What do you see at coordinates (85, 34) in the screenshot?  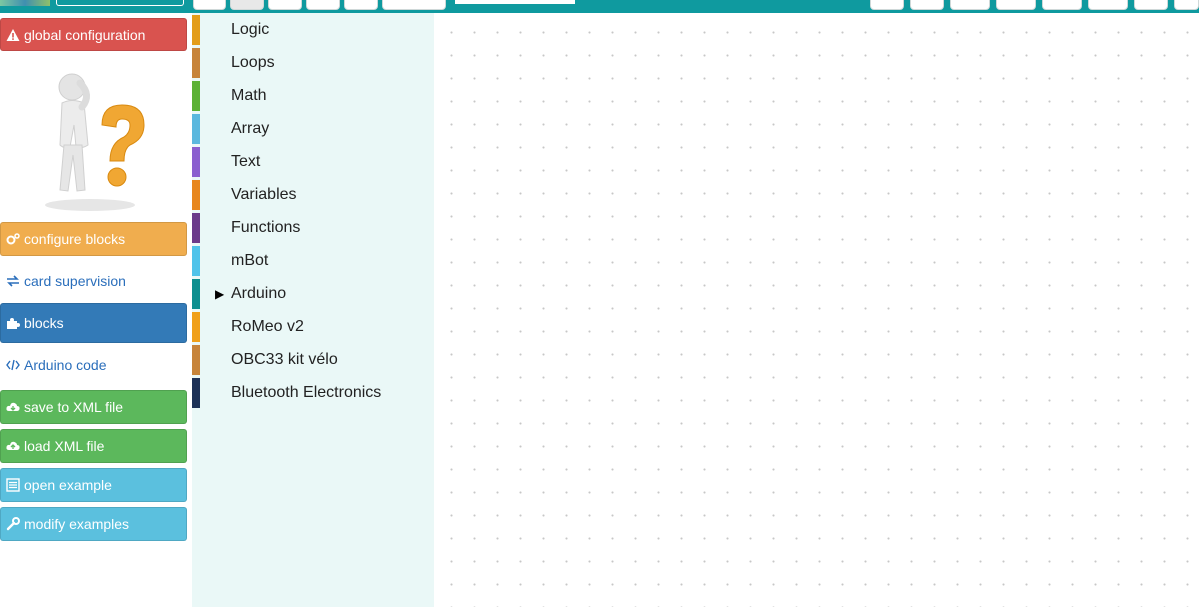 I see `global-configuration-label: global configuration` at bounding box center [85, 34].